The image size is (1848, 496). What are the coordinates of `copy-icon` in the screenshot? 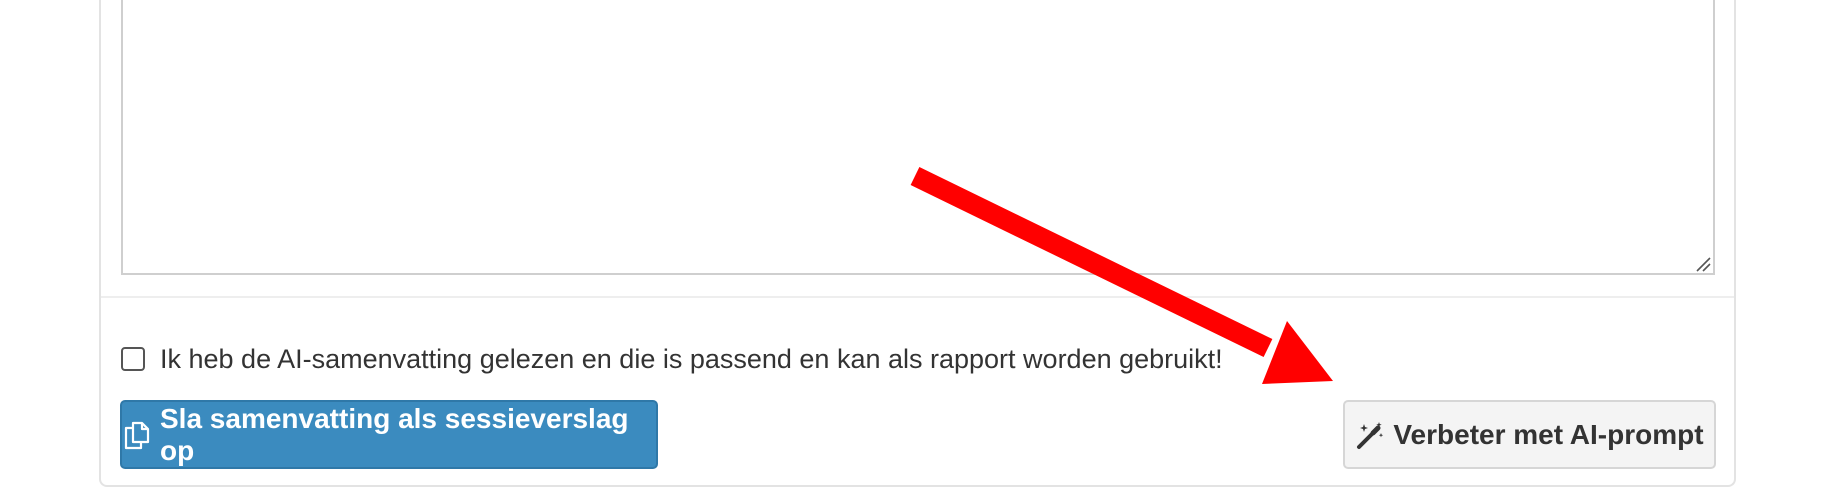 It's located at (137, 435).